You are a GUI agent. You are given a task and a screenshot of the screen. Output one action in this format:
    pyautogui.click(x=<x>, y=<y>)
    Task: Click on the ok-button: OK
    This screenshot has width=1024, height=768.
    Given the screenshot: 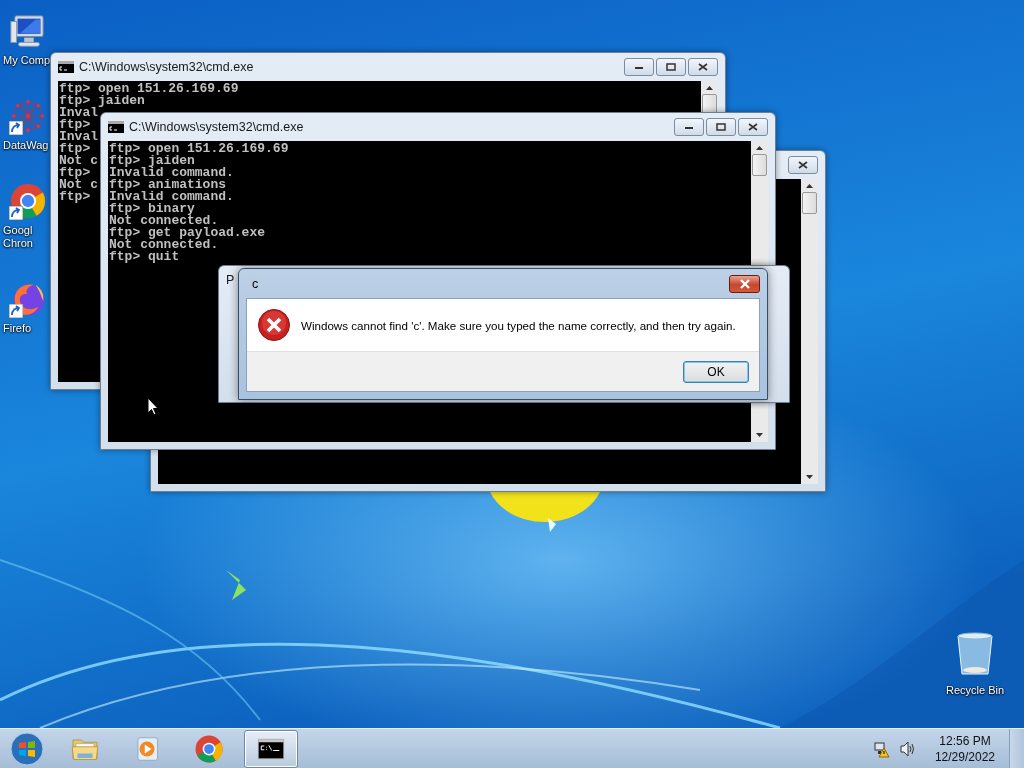 What is the action you would take?
    pyautogui.click(x=716, y=372)
    